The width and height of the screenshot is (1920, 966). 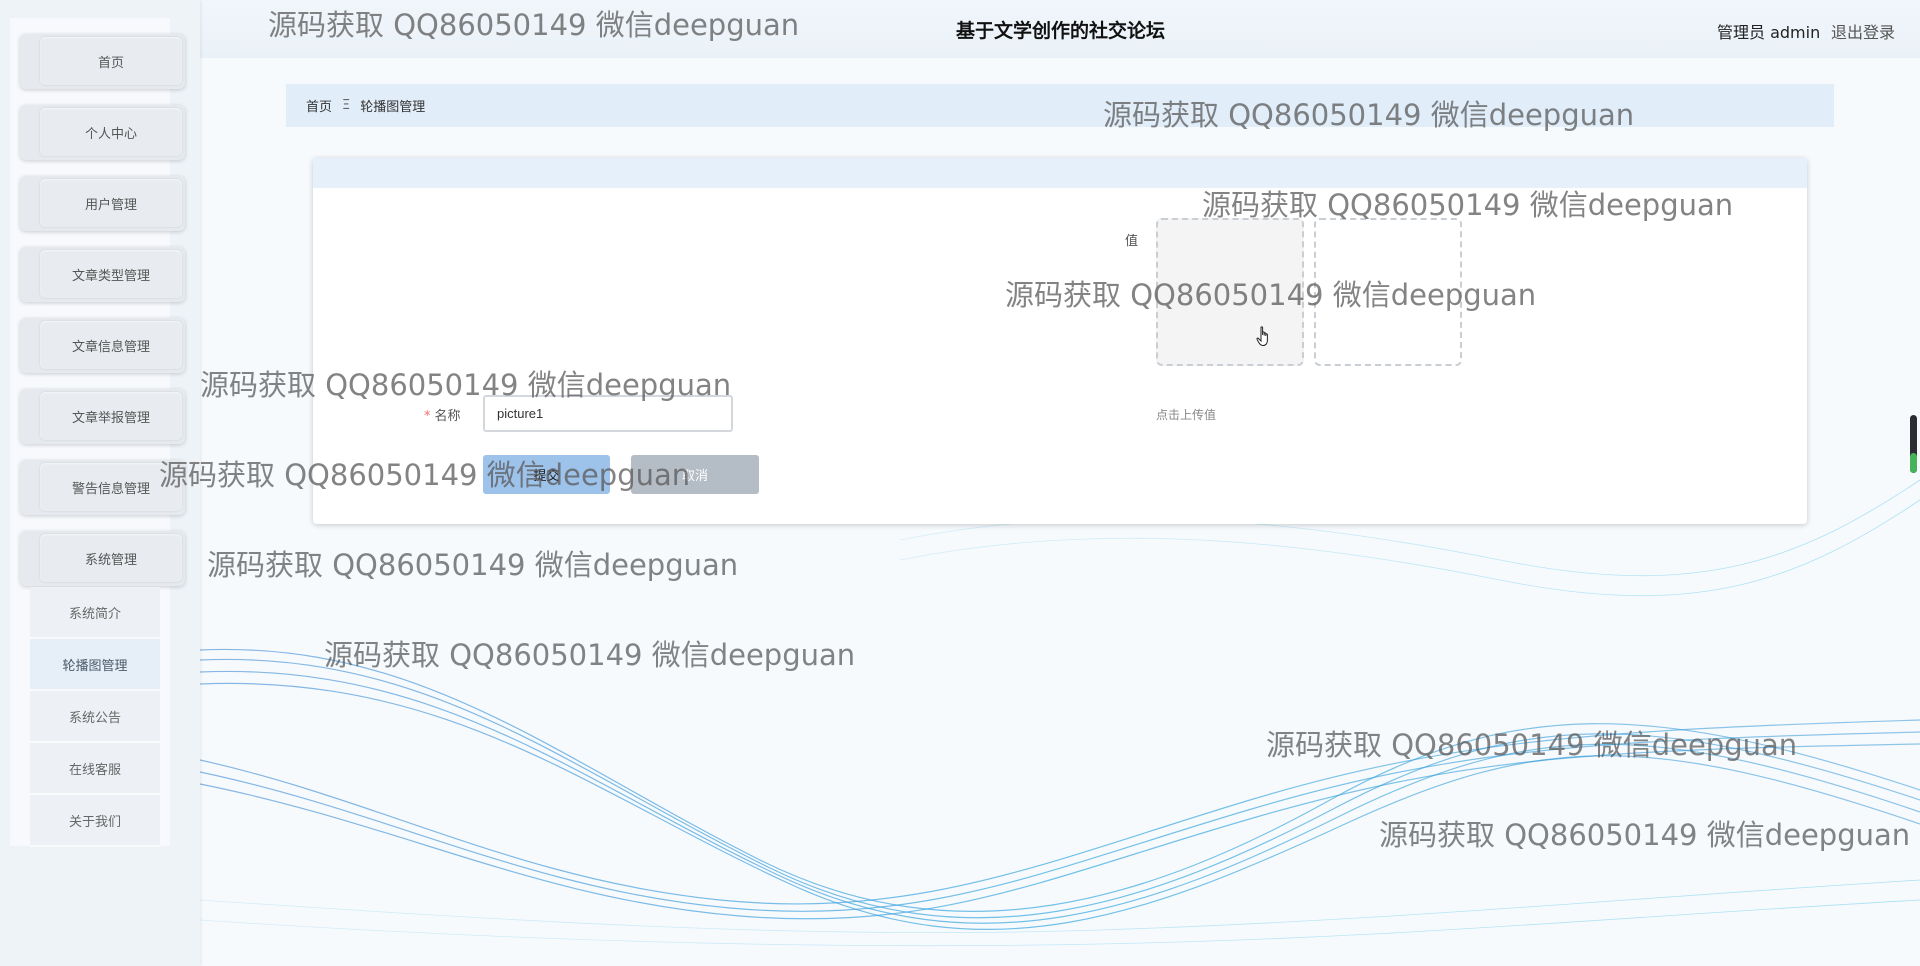 I want to click on sidebar-item-system: 系统管理, so click(x=102, y=558).